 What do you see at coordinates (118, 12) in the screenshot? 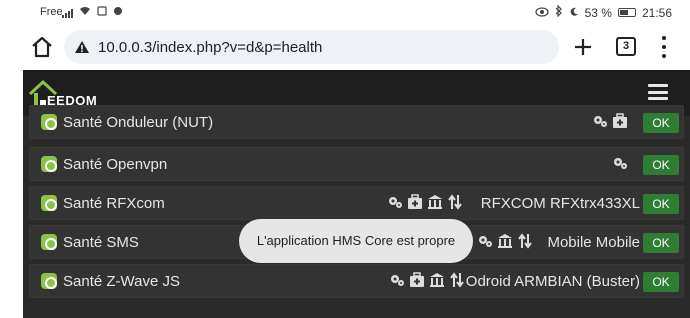
I see `messenger-icon` at bounding box center [118, 12].